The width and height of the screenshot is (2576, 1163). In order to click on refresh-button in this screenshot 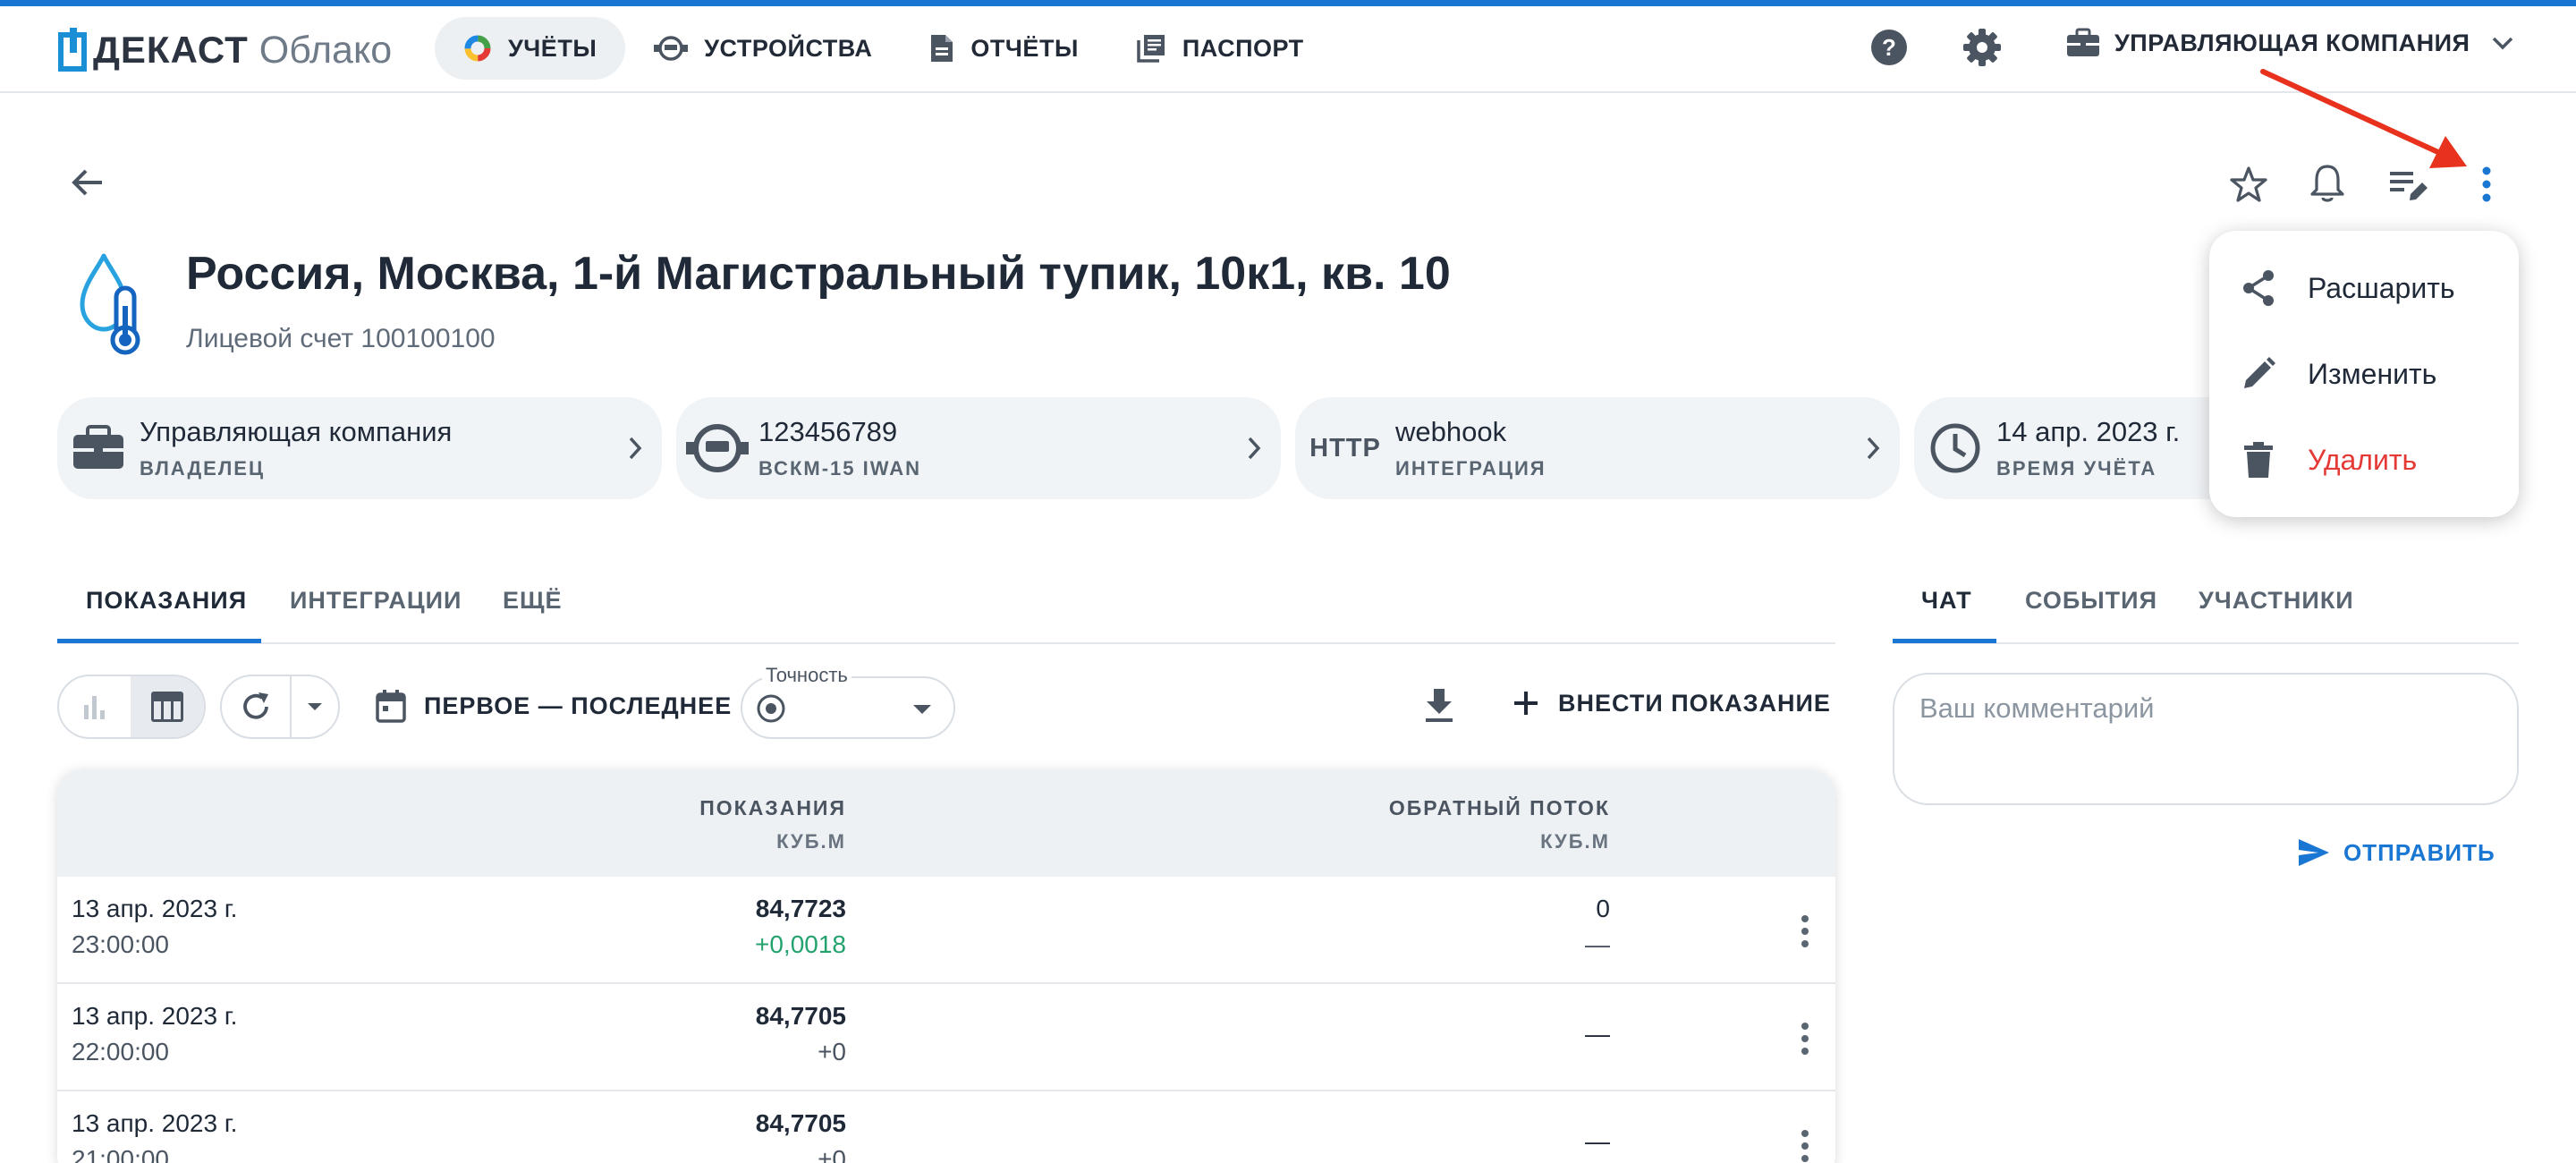, I will do `click(257, 707)`.